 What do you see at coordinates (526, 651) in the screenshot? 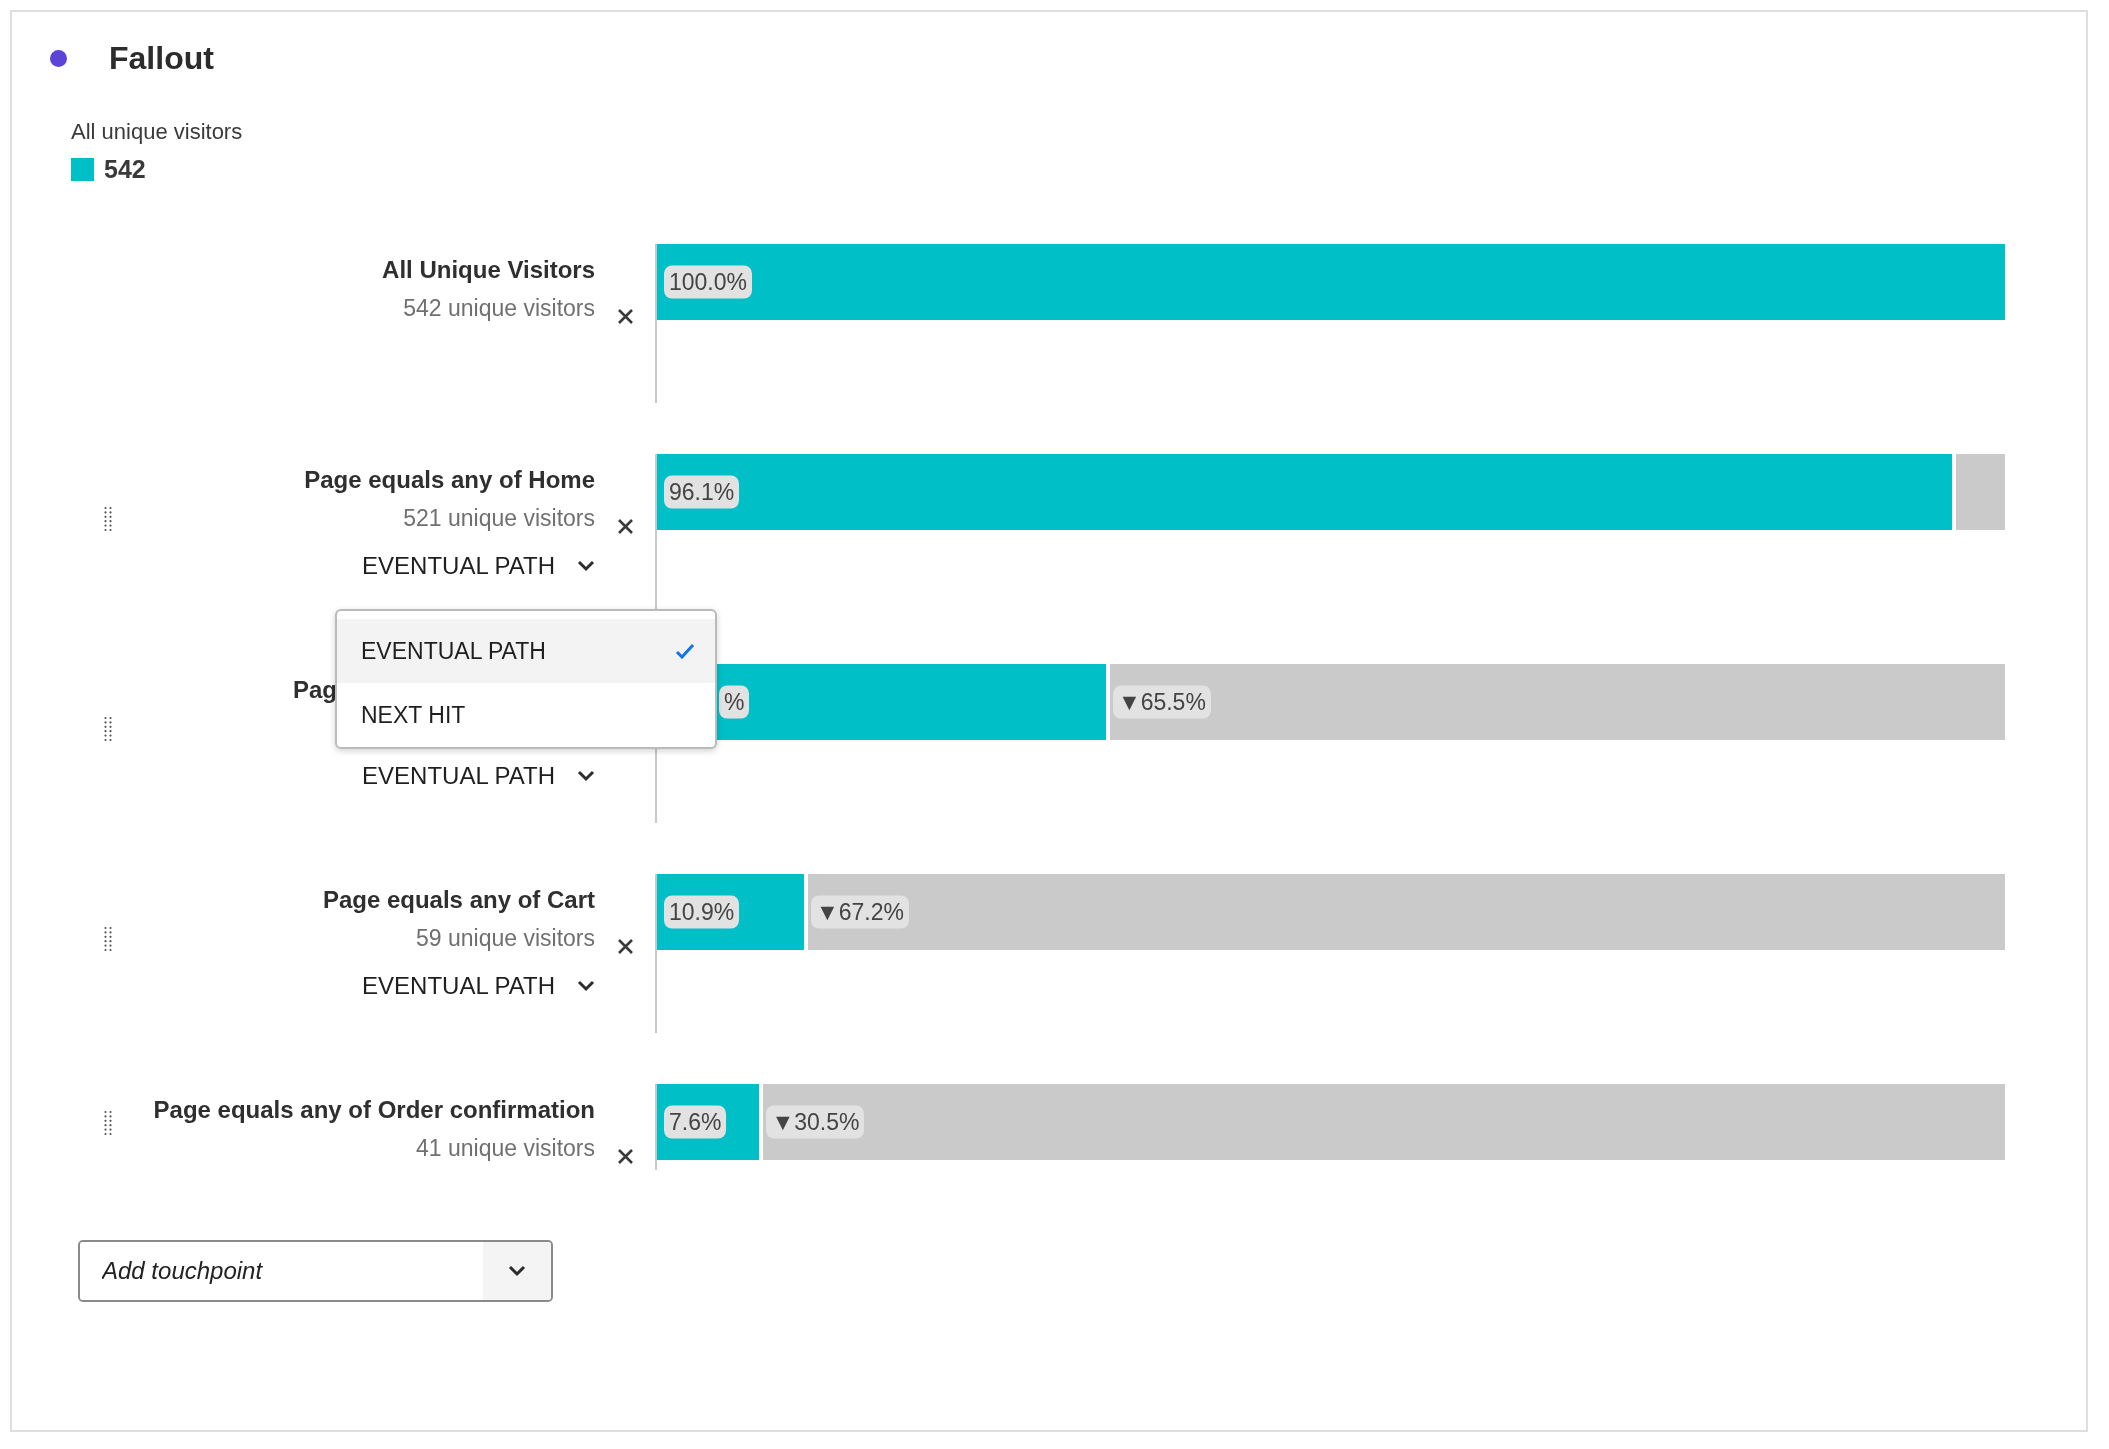
I see `menu-item: EVENTUAL PATH` at bounding box center [526, 651].